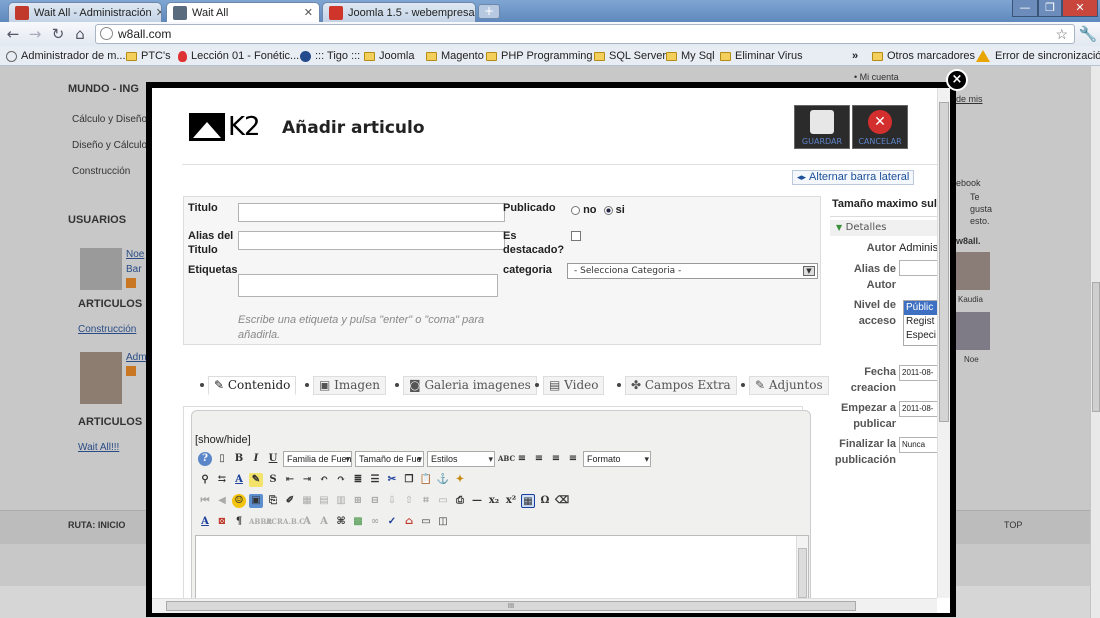  I want to click on align-right-icon: ≡, so click(556, 459).